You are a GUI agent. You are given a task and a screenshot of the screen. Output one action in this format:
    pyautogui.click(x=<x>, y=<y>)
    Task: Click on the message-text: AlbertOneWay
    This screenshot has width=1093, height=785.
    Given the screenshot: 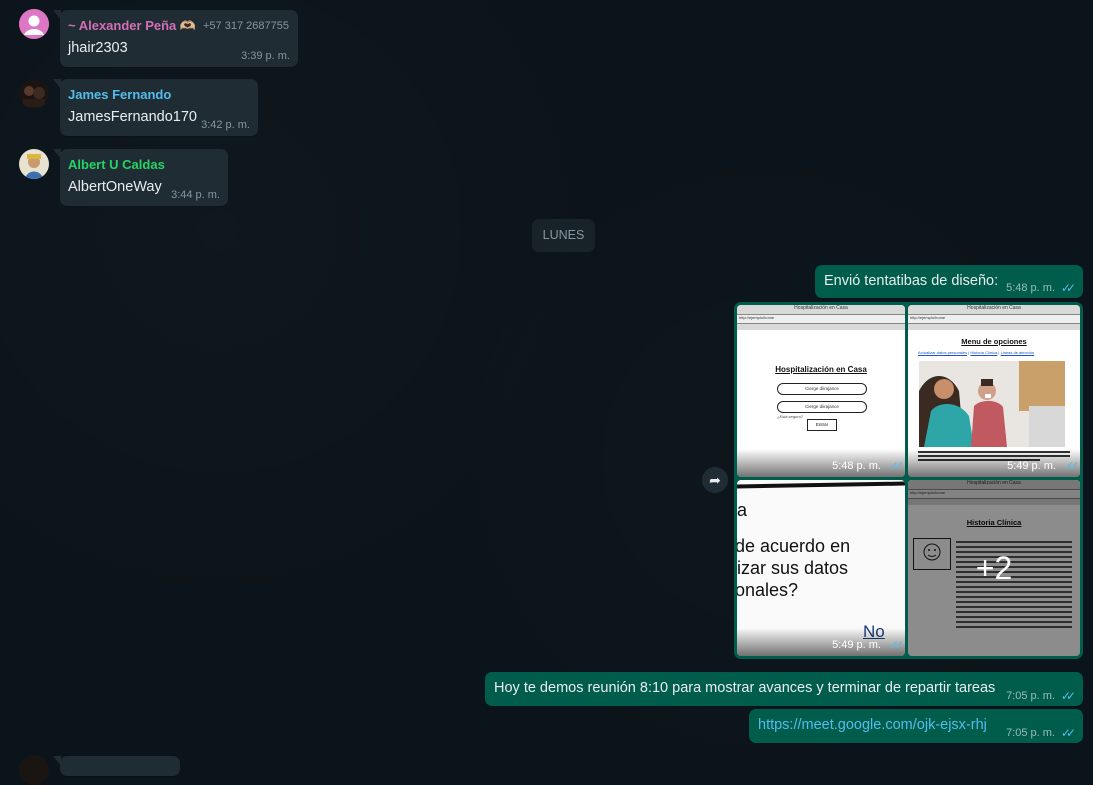 What is the action you would take?
    pyautogui.click(x=115, y=187)
    